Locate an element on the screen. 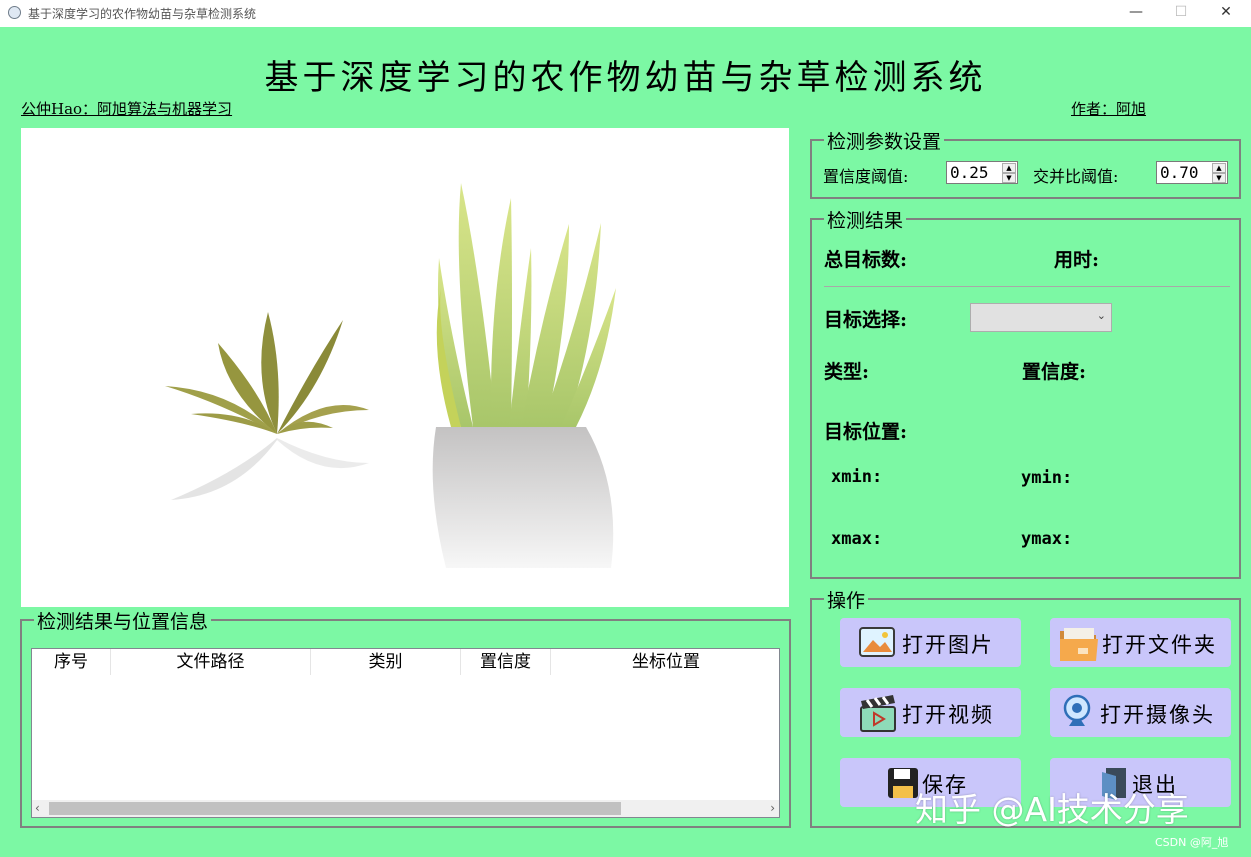 The image size is (1251, 857). open-image-button: 打开图片 is located at coordinates (930, 642).